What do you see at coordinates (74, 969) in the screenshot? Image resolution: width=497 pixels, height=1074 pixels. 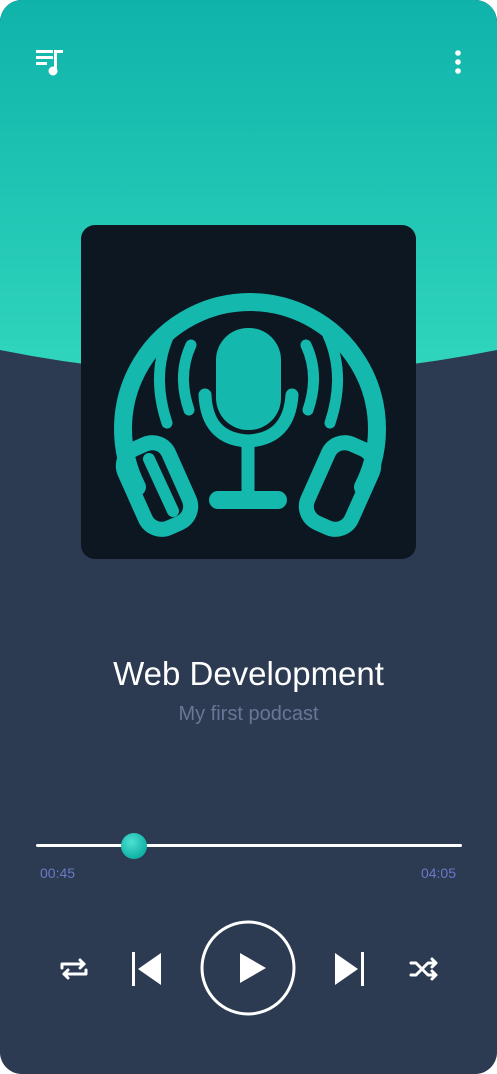 I see `repeat-icon` at bounding box center [74, 969].